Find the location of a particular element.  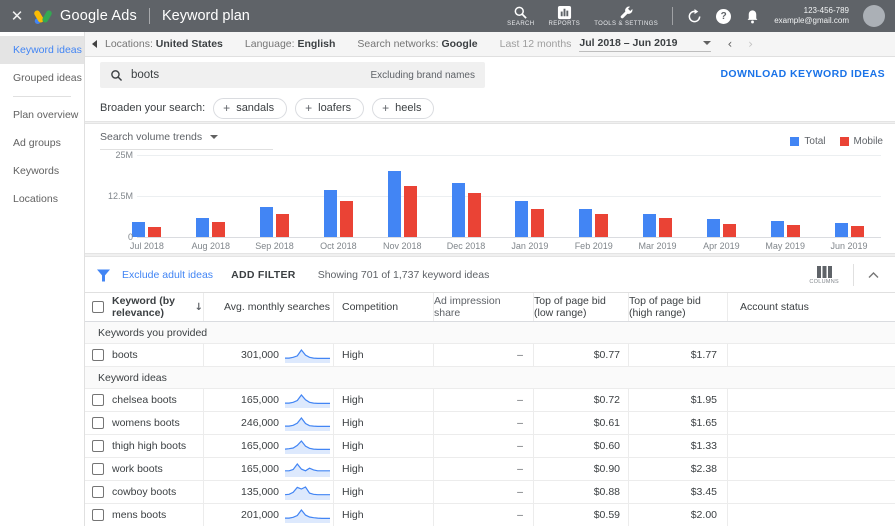

add-filter-button: ADD FILTER is located at coordinates (263, 275).